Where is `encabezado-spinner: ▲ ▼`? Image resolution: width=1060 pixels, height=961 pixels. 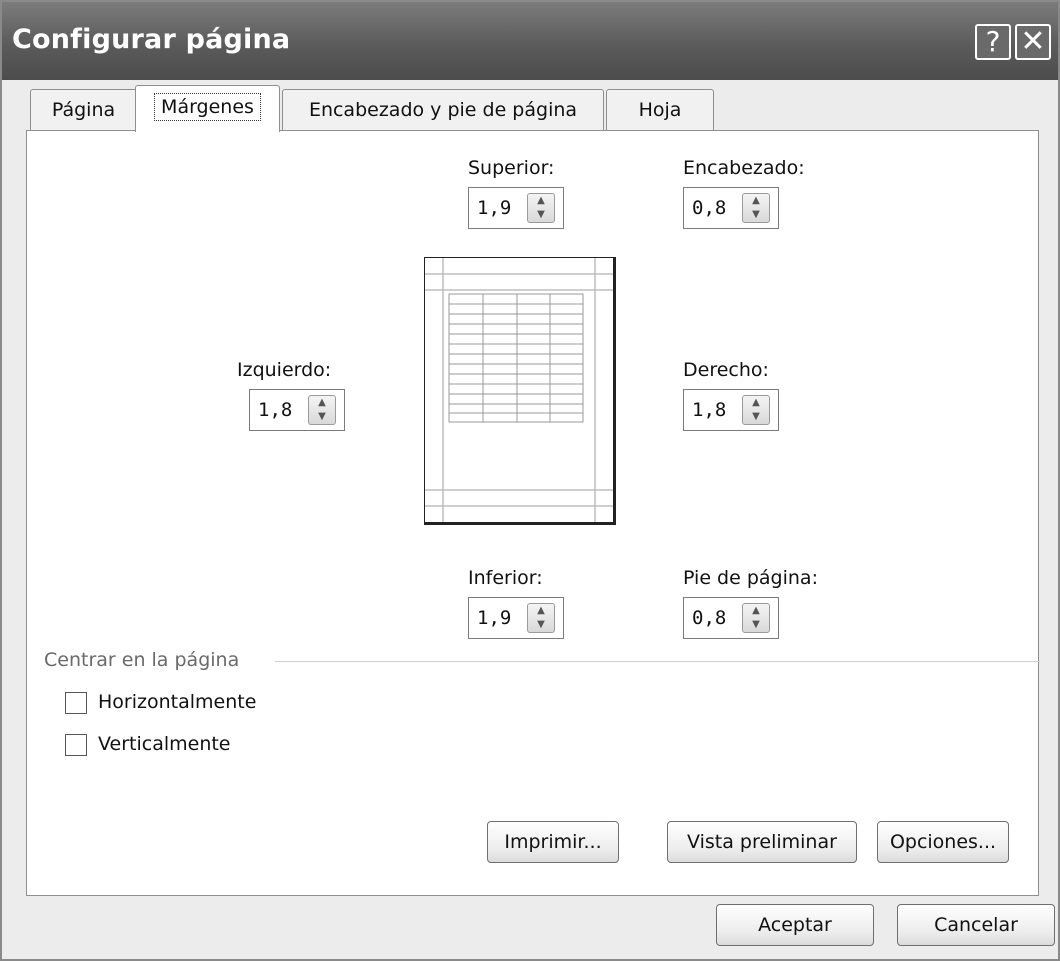 encabezado-spinner: ▲ ▼ is located at coordinates (731, 208).